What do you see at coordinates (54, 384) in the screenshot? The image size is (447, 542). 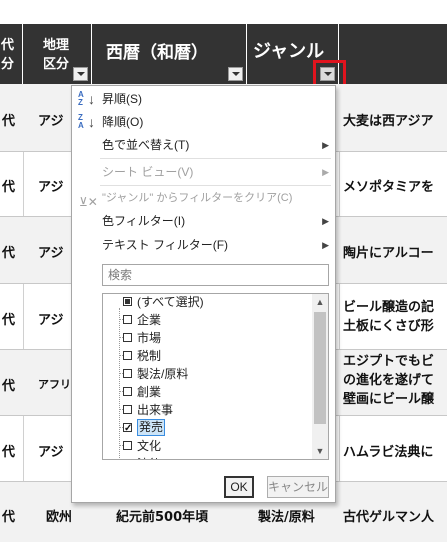 I see `cell-region: アフリ` at bounding box center [54, 384].